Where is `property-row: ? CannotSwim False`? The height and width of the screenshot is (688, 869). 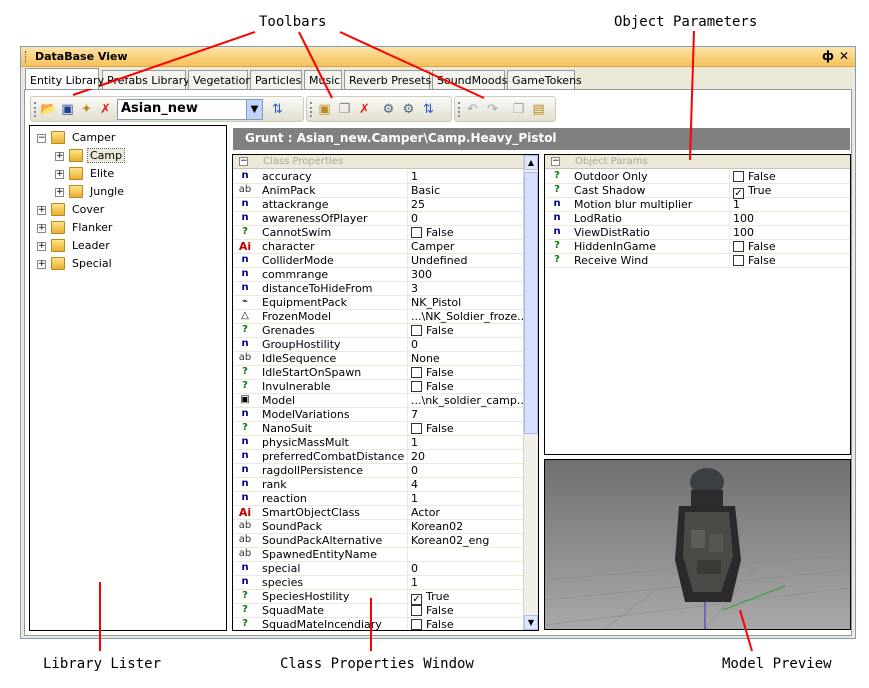
property-row: ? CannotSwim False is located at coordinates (385, 233).